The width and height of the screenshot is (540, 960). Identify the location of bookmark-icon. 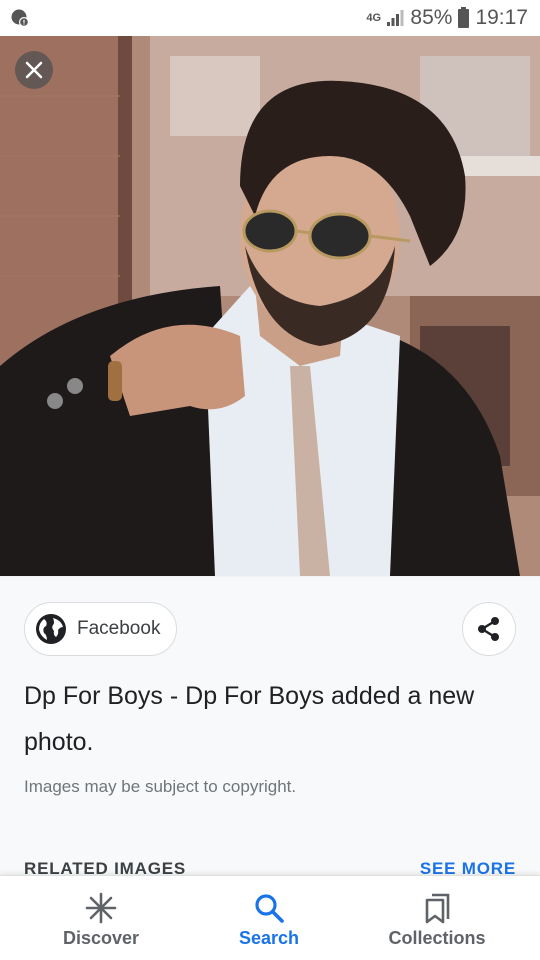
(437, 908).